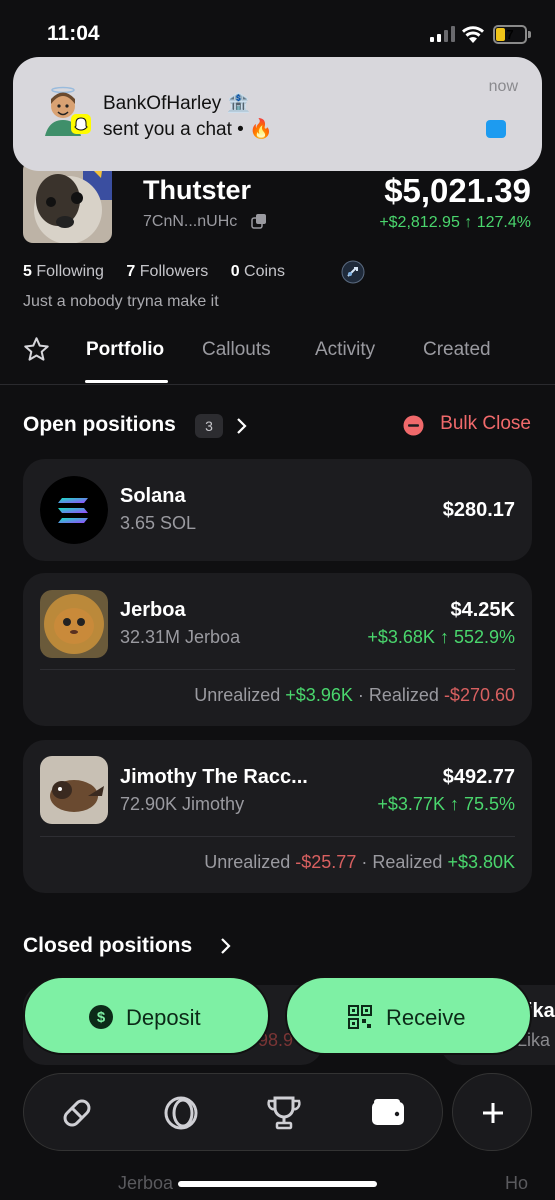 This screenshot has height=1200, width=555. What do you see at coordinates (319, 695) in the screenshot?
I see `unrealized-value: +$3.96K` at bounding box center [319, 695].